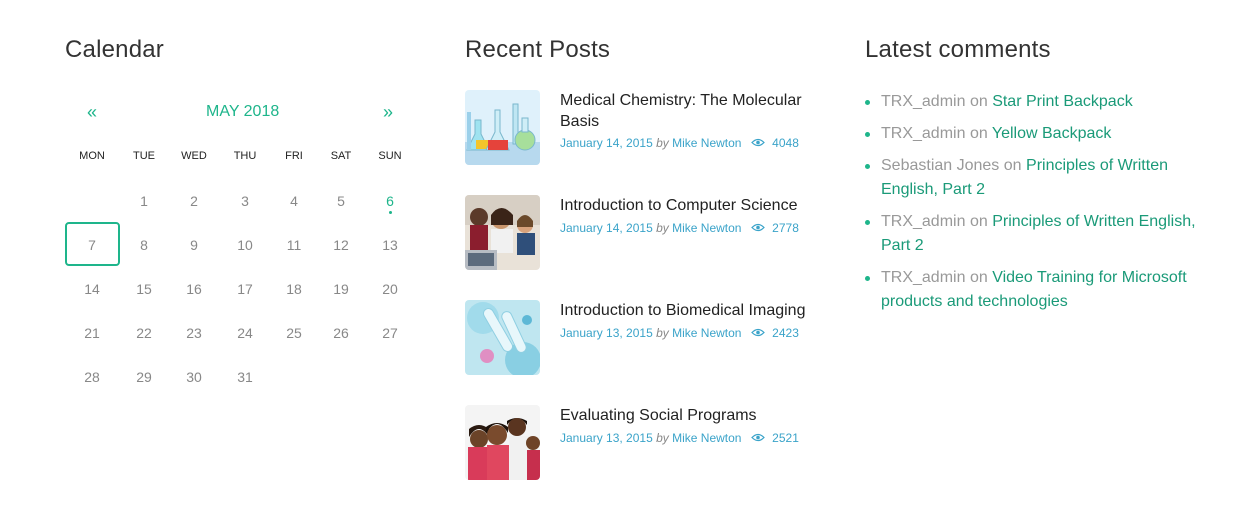 The image size is (1245, 511). What do you see at coordinates (690, 205) in the screenshot?
I see `post-title-link: Introduction to Computer Science` at bounding box center [690, 205].